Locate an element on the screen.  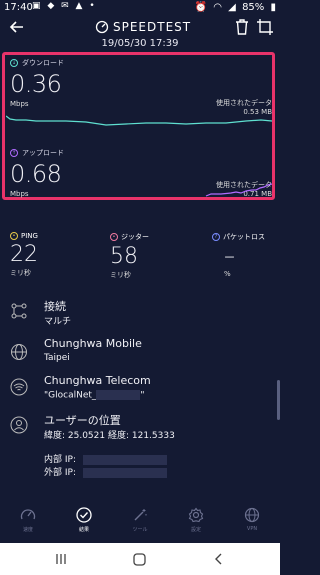
user-location-icon is located at coordinates (19, 425).